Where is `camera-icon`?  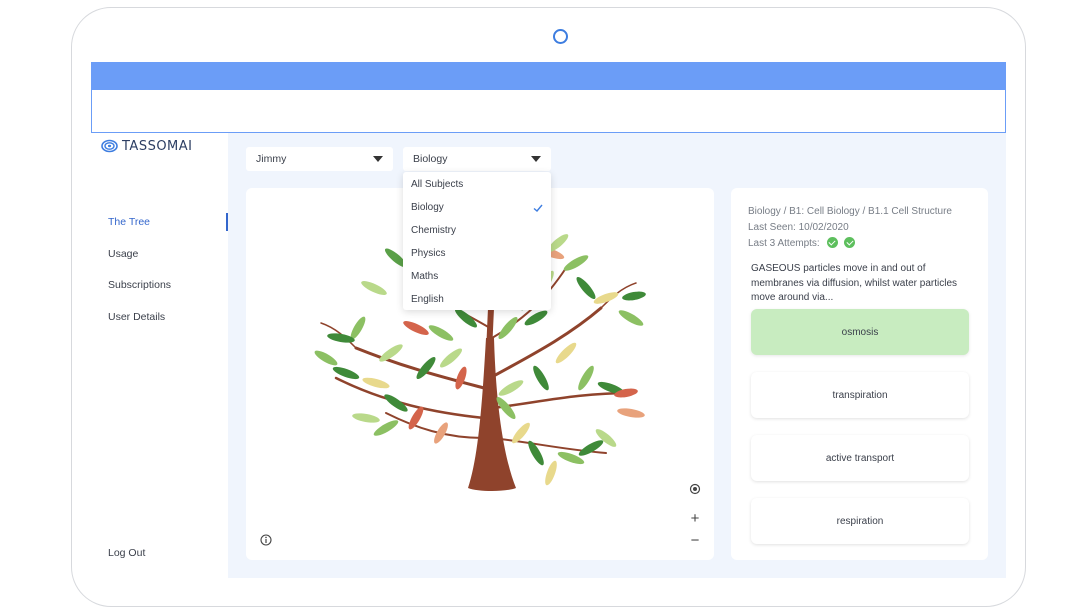 camera-icon is located at coordinates (560, 36).